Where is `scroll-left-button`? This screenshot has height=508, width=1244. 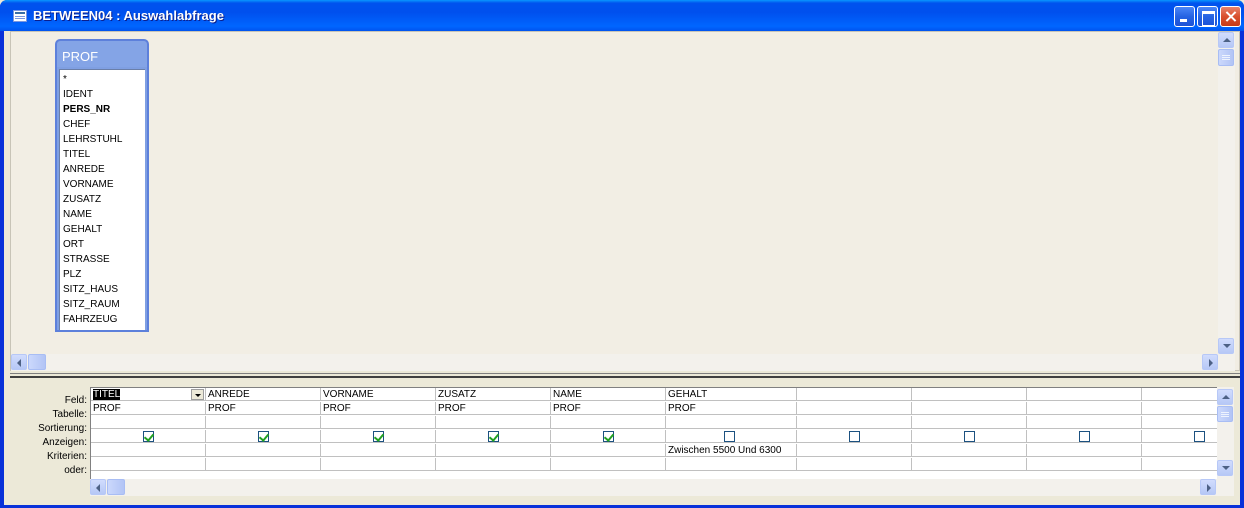 scroll-left-button is located at coordinates (19, 362).